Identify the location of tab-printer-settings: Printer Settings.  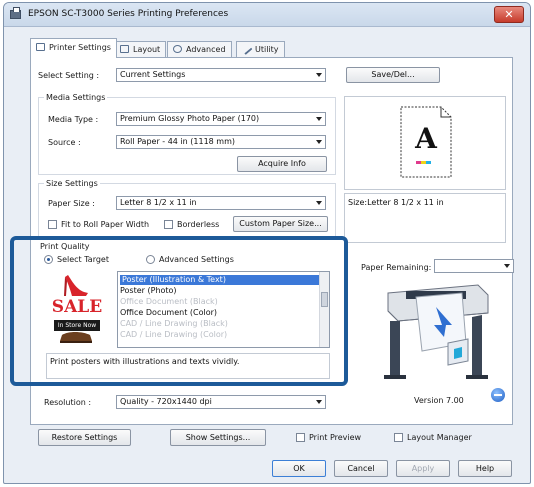
(73, 48).